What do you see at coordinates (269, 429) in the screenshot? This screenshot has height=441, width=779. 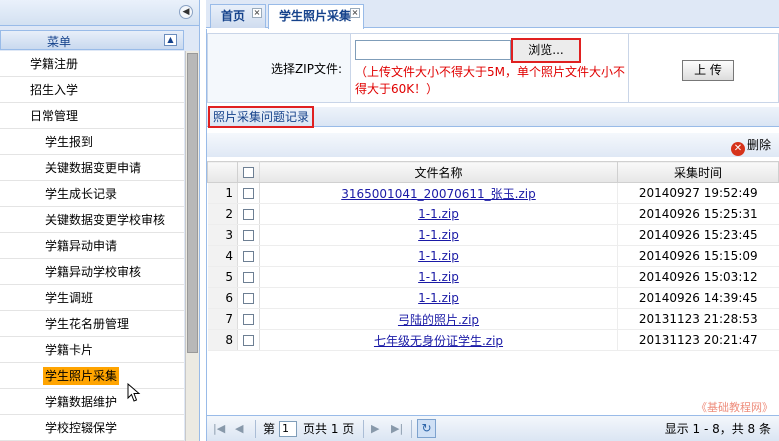 I see `page-prefix: 第` at bounding box center [269, 429].